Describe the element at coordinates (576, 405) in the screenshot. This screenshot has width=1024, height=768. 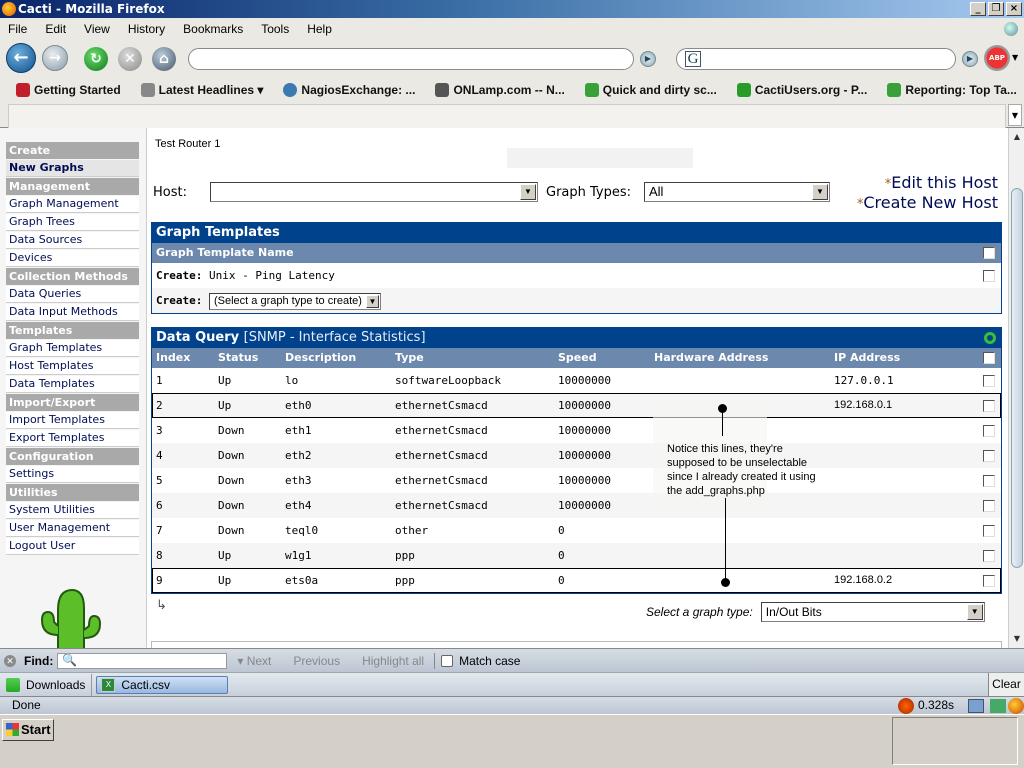
I see `table-row: 2 Up eth0 ethernetCsmacd 10000000 192.168.0.1` at that location.